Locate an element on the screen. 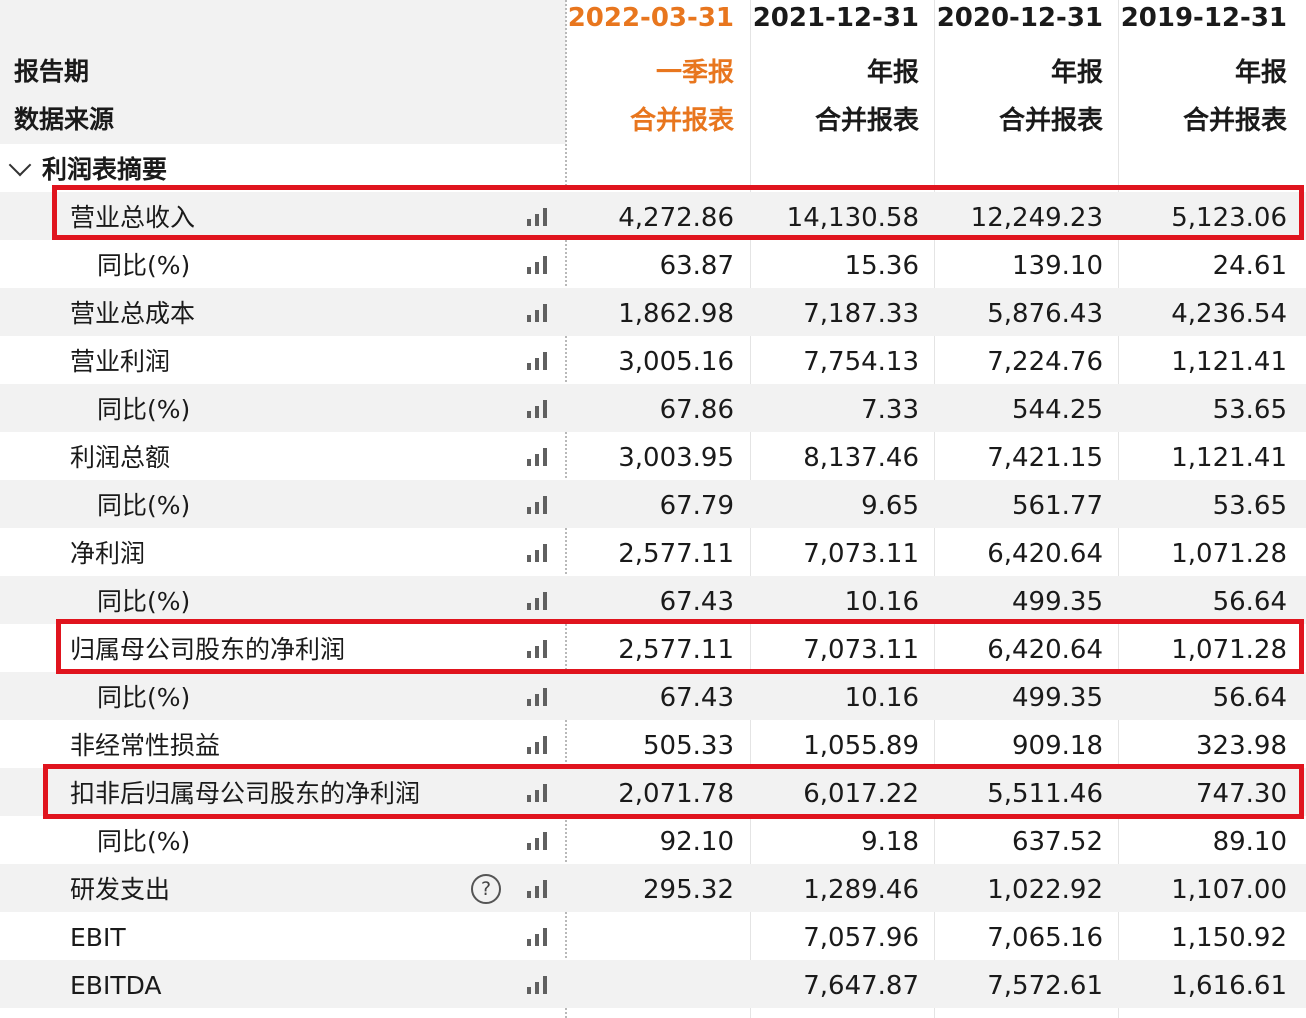 This screenshot has height=1018, width=1306. value-cell: 2,577.11 is located at coordinates (676, 554).